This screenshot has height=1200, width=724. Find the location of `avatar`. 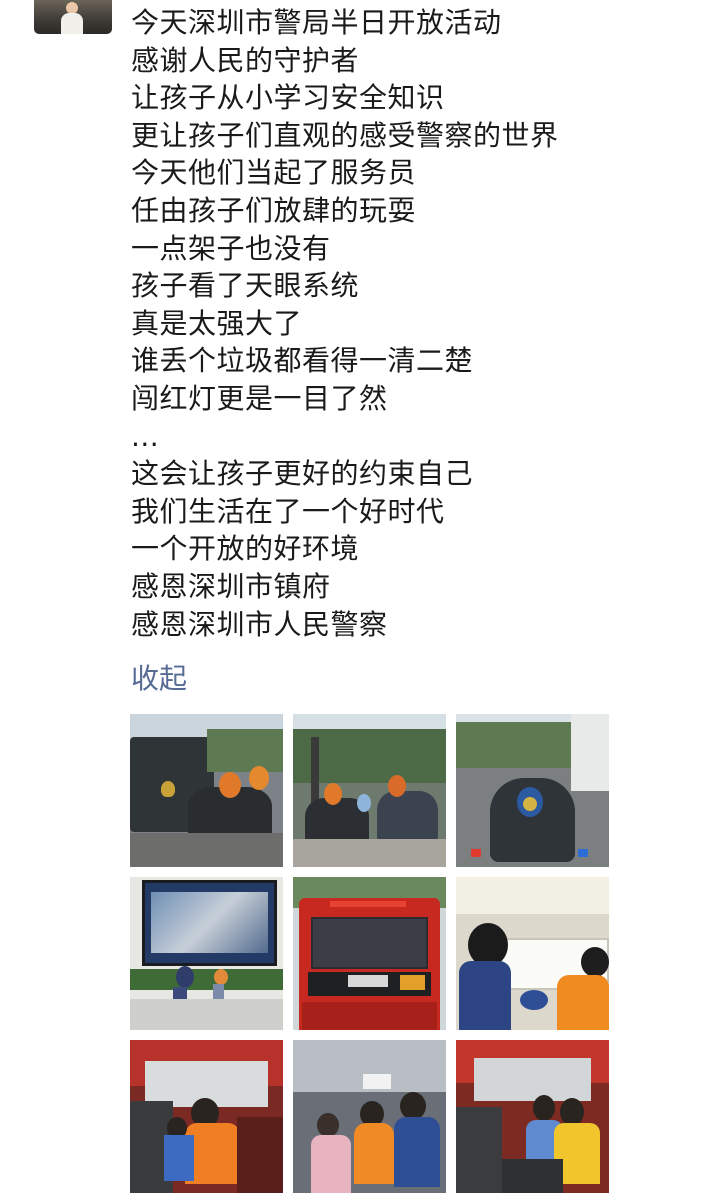

avatar is located at coordinates (73, 17).